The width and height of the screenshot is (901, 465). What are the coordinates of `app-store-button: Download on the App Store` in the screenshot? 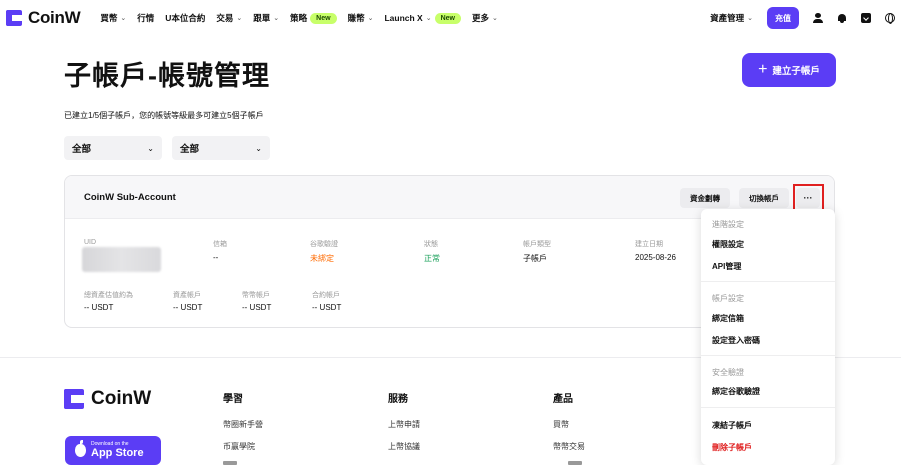 It's located at (113, 450).